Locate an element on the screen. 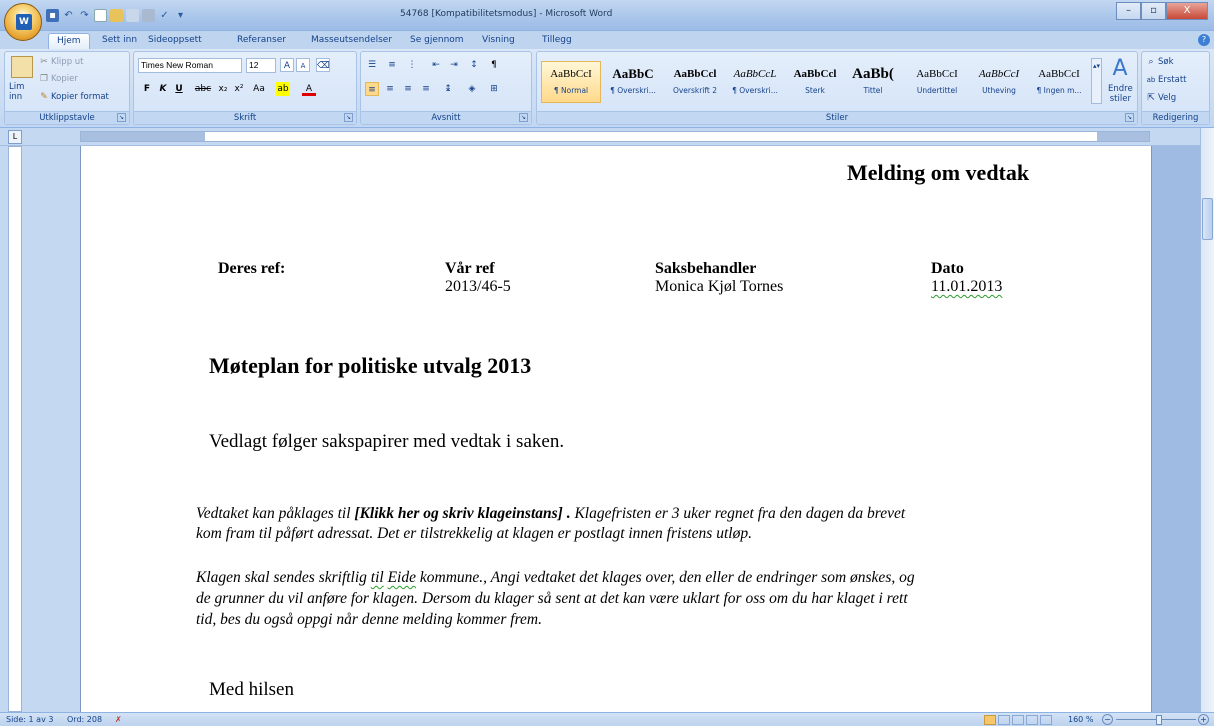 The width and height of the screenshot is (1214, 726). bold-icon: F is located at coordinates (147, 89).